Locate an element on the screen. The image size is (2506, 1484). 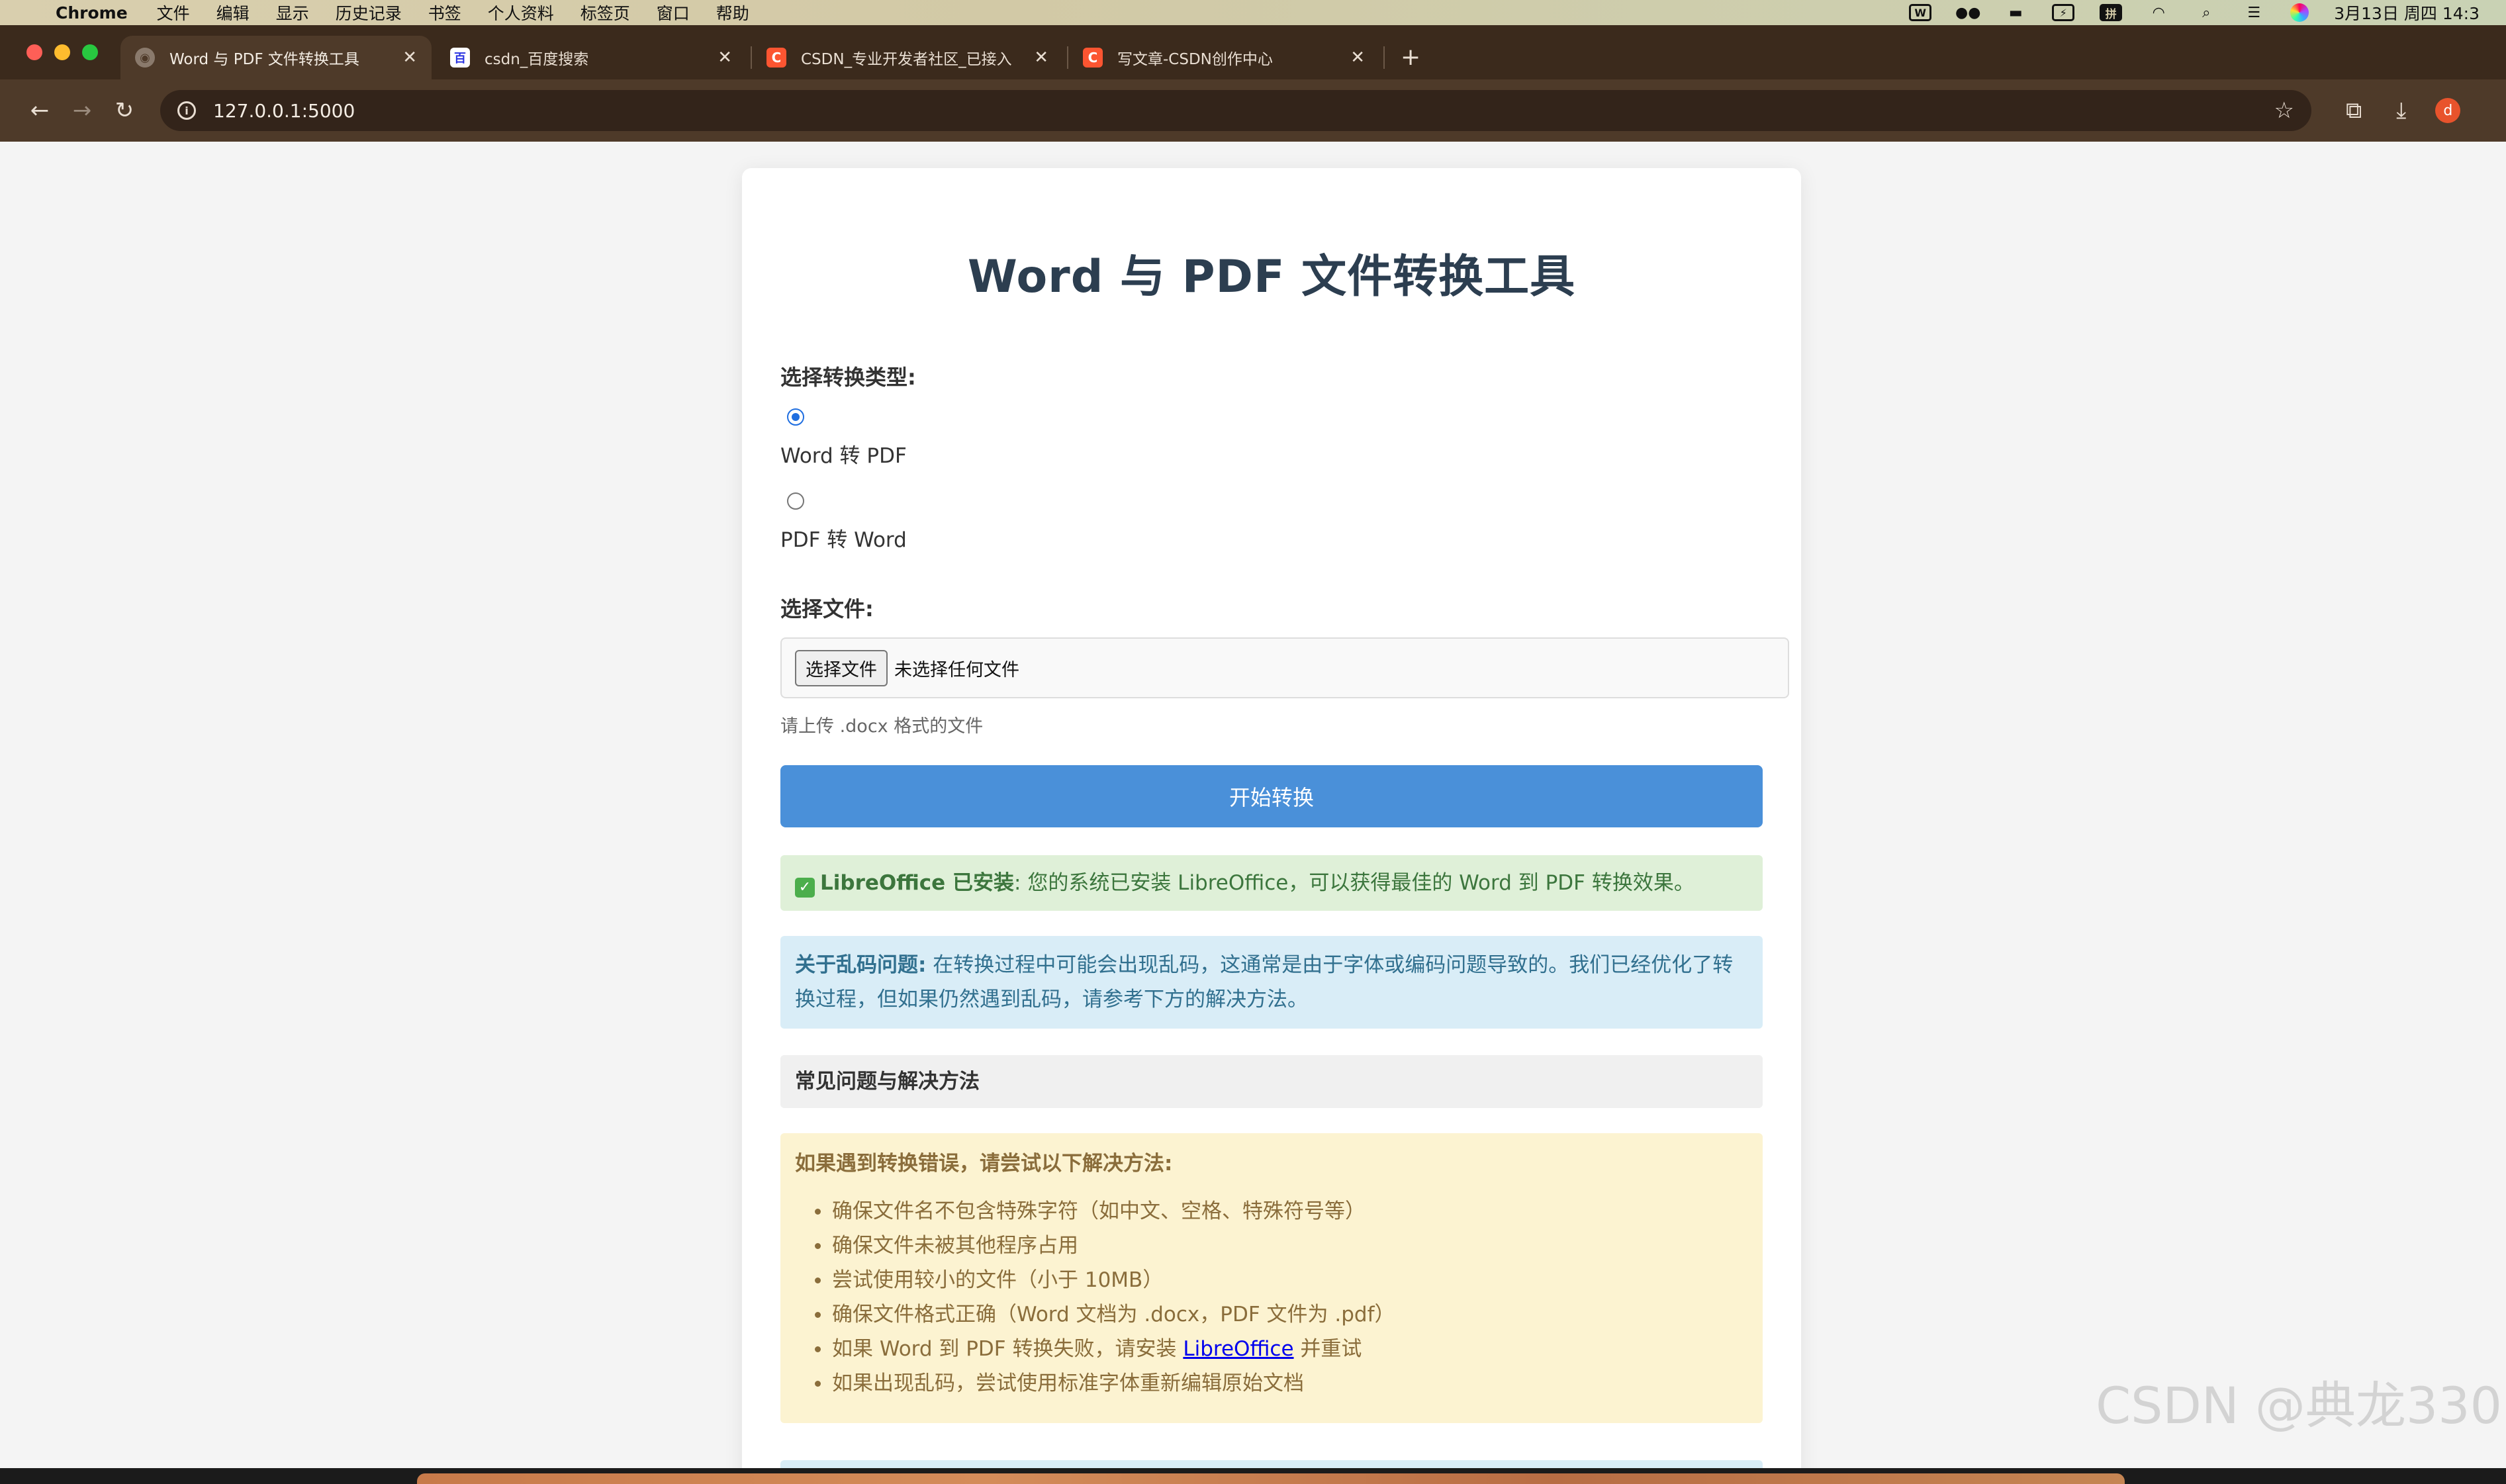
file-select-label: 选择文件: is located at coordinates (827, 609).